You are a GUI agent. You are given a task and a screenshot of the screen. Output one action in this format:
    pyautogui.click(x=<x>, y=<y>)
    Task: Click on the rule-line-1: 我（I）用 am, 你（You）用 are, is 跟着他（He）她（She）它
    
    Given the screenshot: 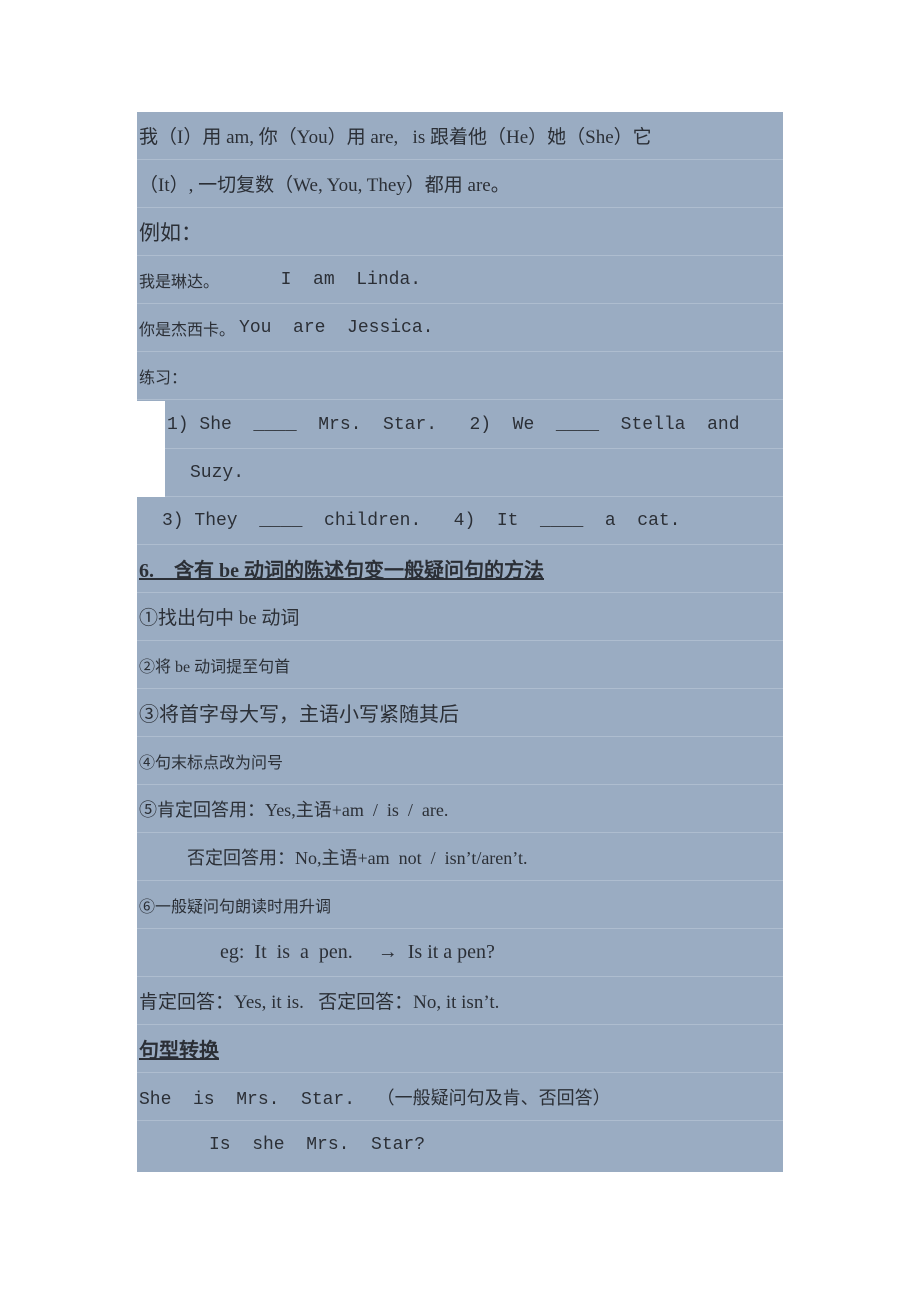 What is the action you would take?
    pyautogui.click(x=460, y=136)
    